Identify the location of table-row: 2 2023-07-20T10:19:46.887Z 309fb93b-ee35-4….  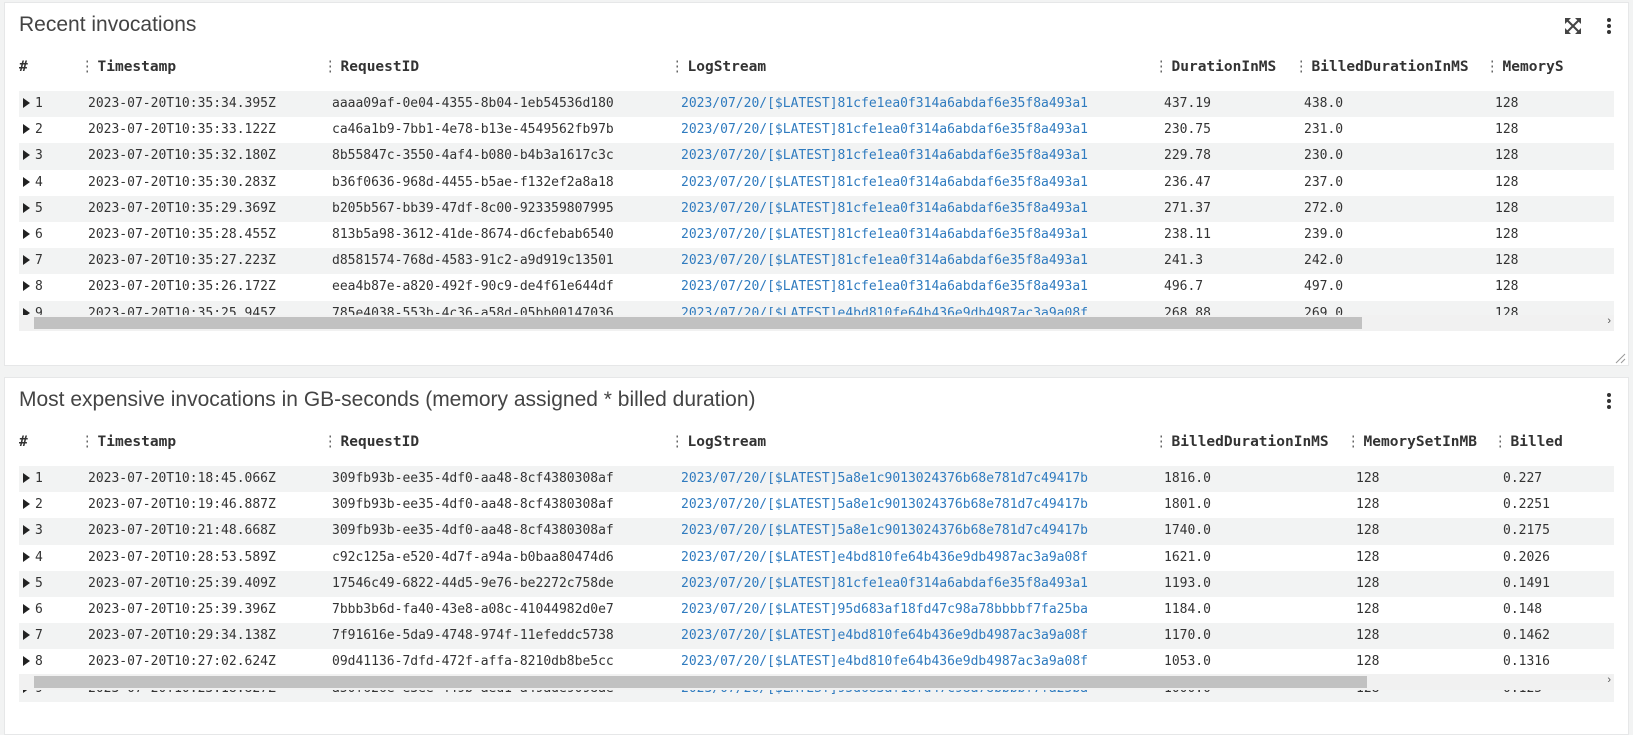
(816, 505).